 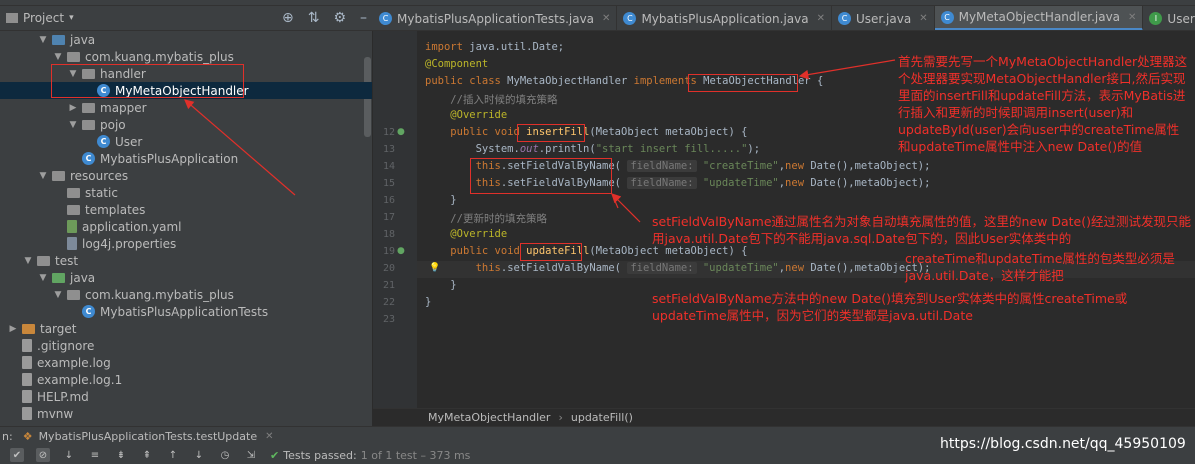 What do you see at coordinates (186, 311) in the screenshot?
I see `tree-item: C MybatisPlusApplicationTests` at bounding box center [186, 311].